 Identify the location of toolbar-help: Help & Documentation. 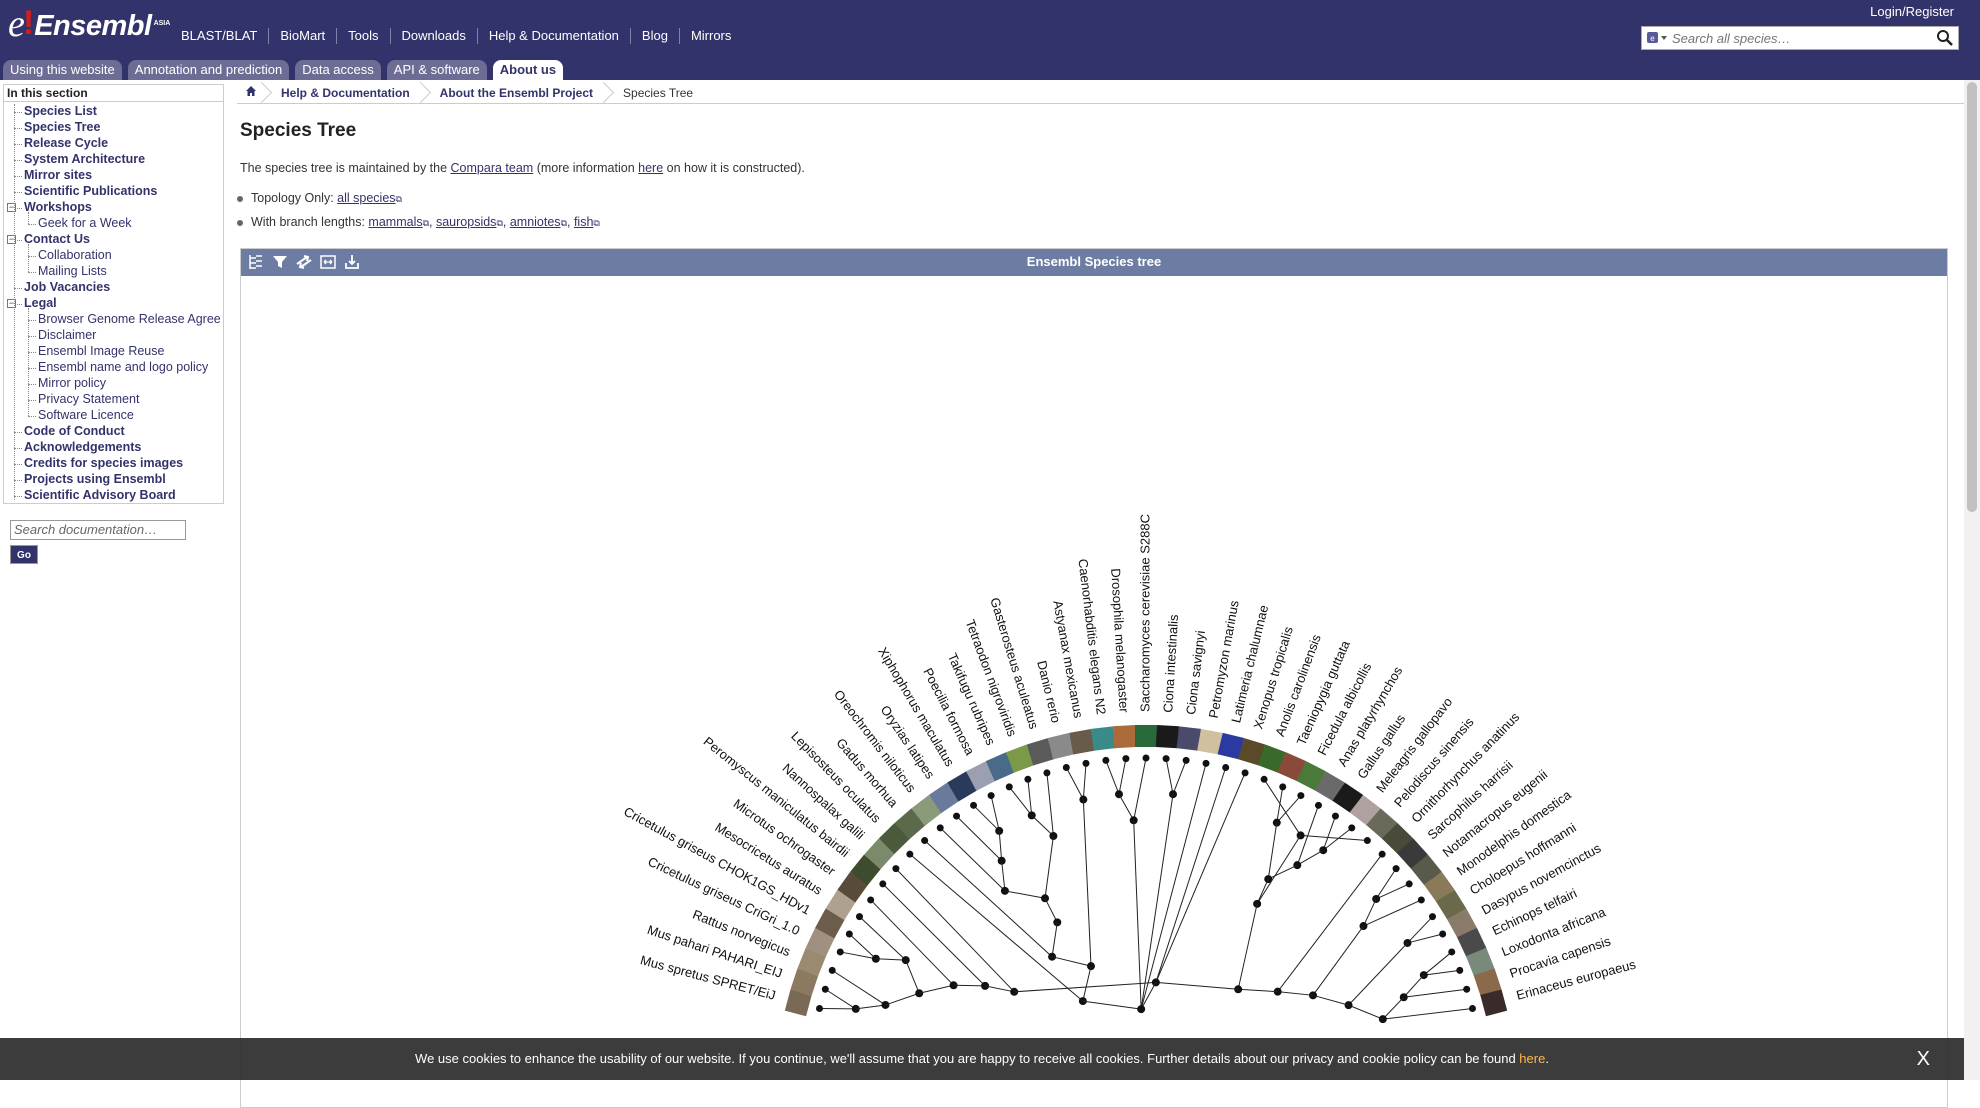
(553, 36).